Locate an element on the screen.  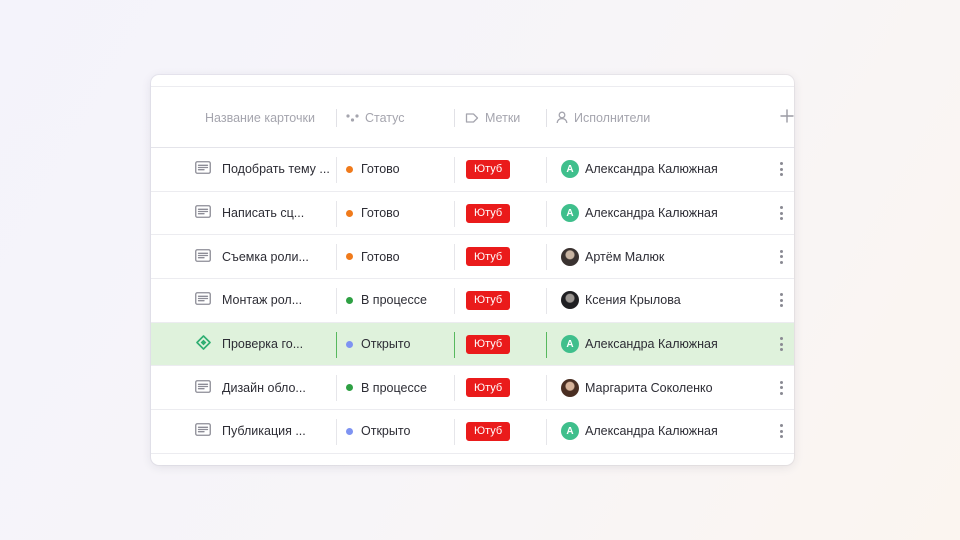
table-row: Съемка роли... Готово Ютуб Артём Малюк is located at coordinates (472, 257).